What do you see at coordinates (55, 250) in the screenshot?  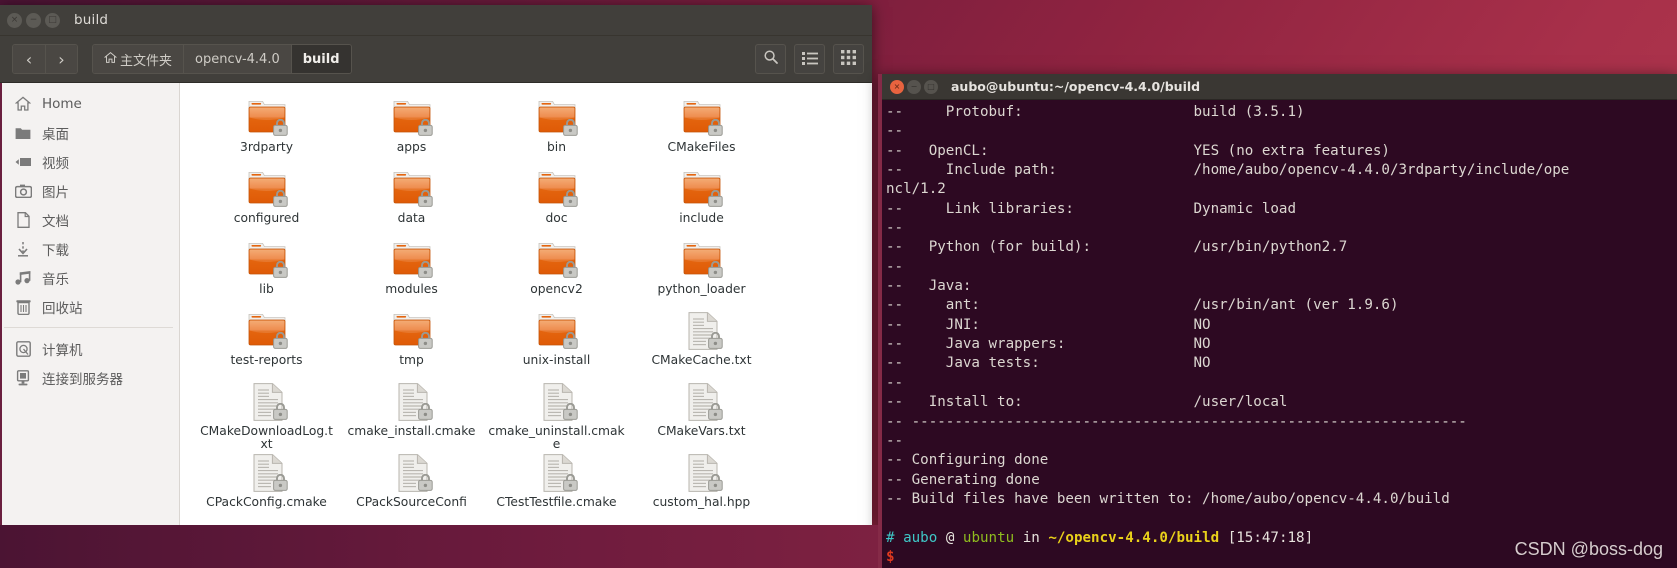 I see `sidebar-item-label: 下载` at bounding box center [55, 250].